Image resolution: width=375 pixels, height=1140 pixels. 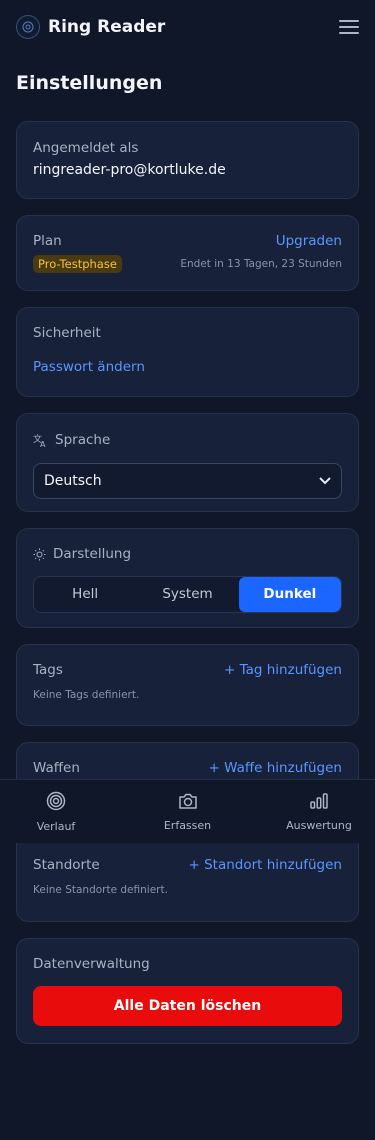 I want to click on tags-empty-text: Keine Tags definiert., so click(x=86, y=695).